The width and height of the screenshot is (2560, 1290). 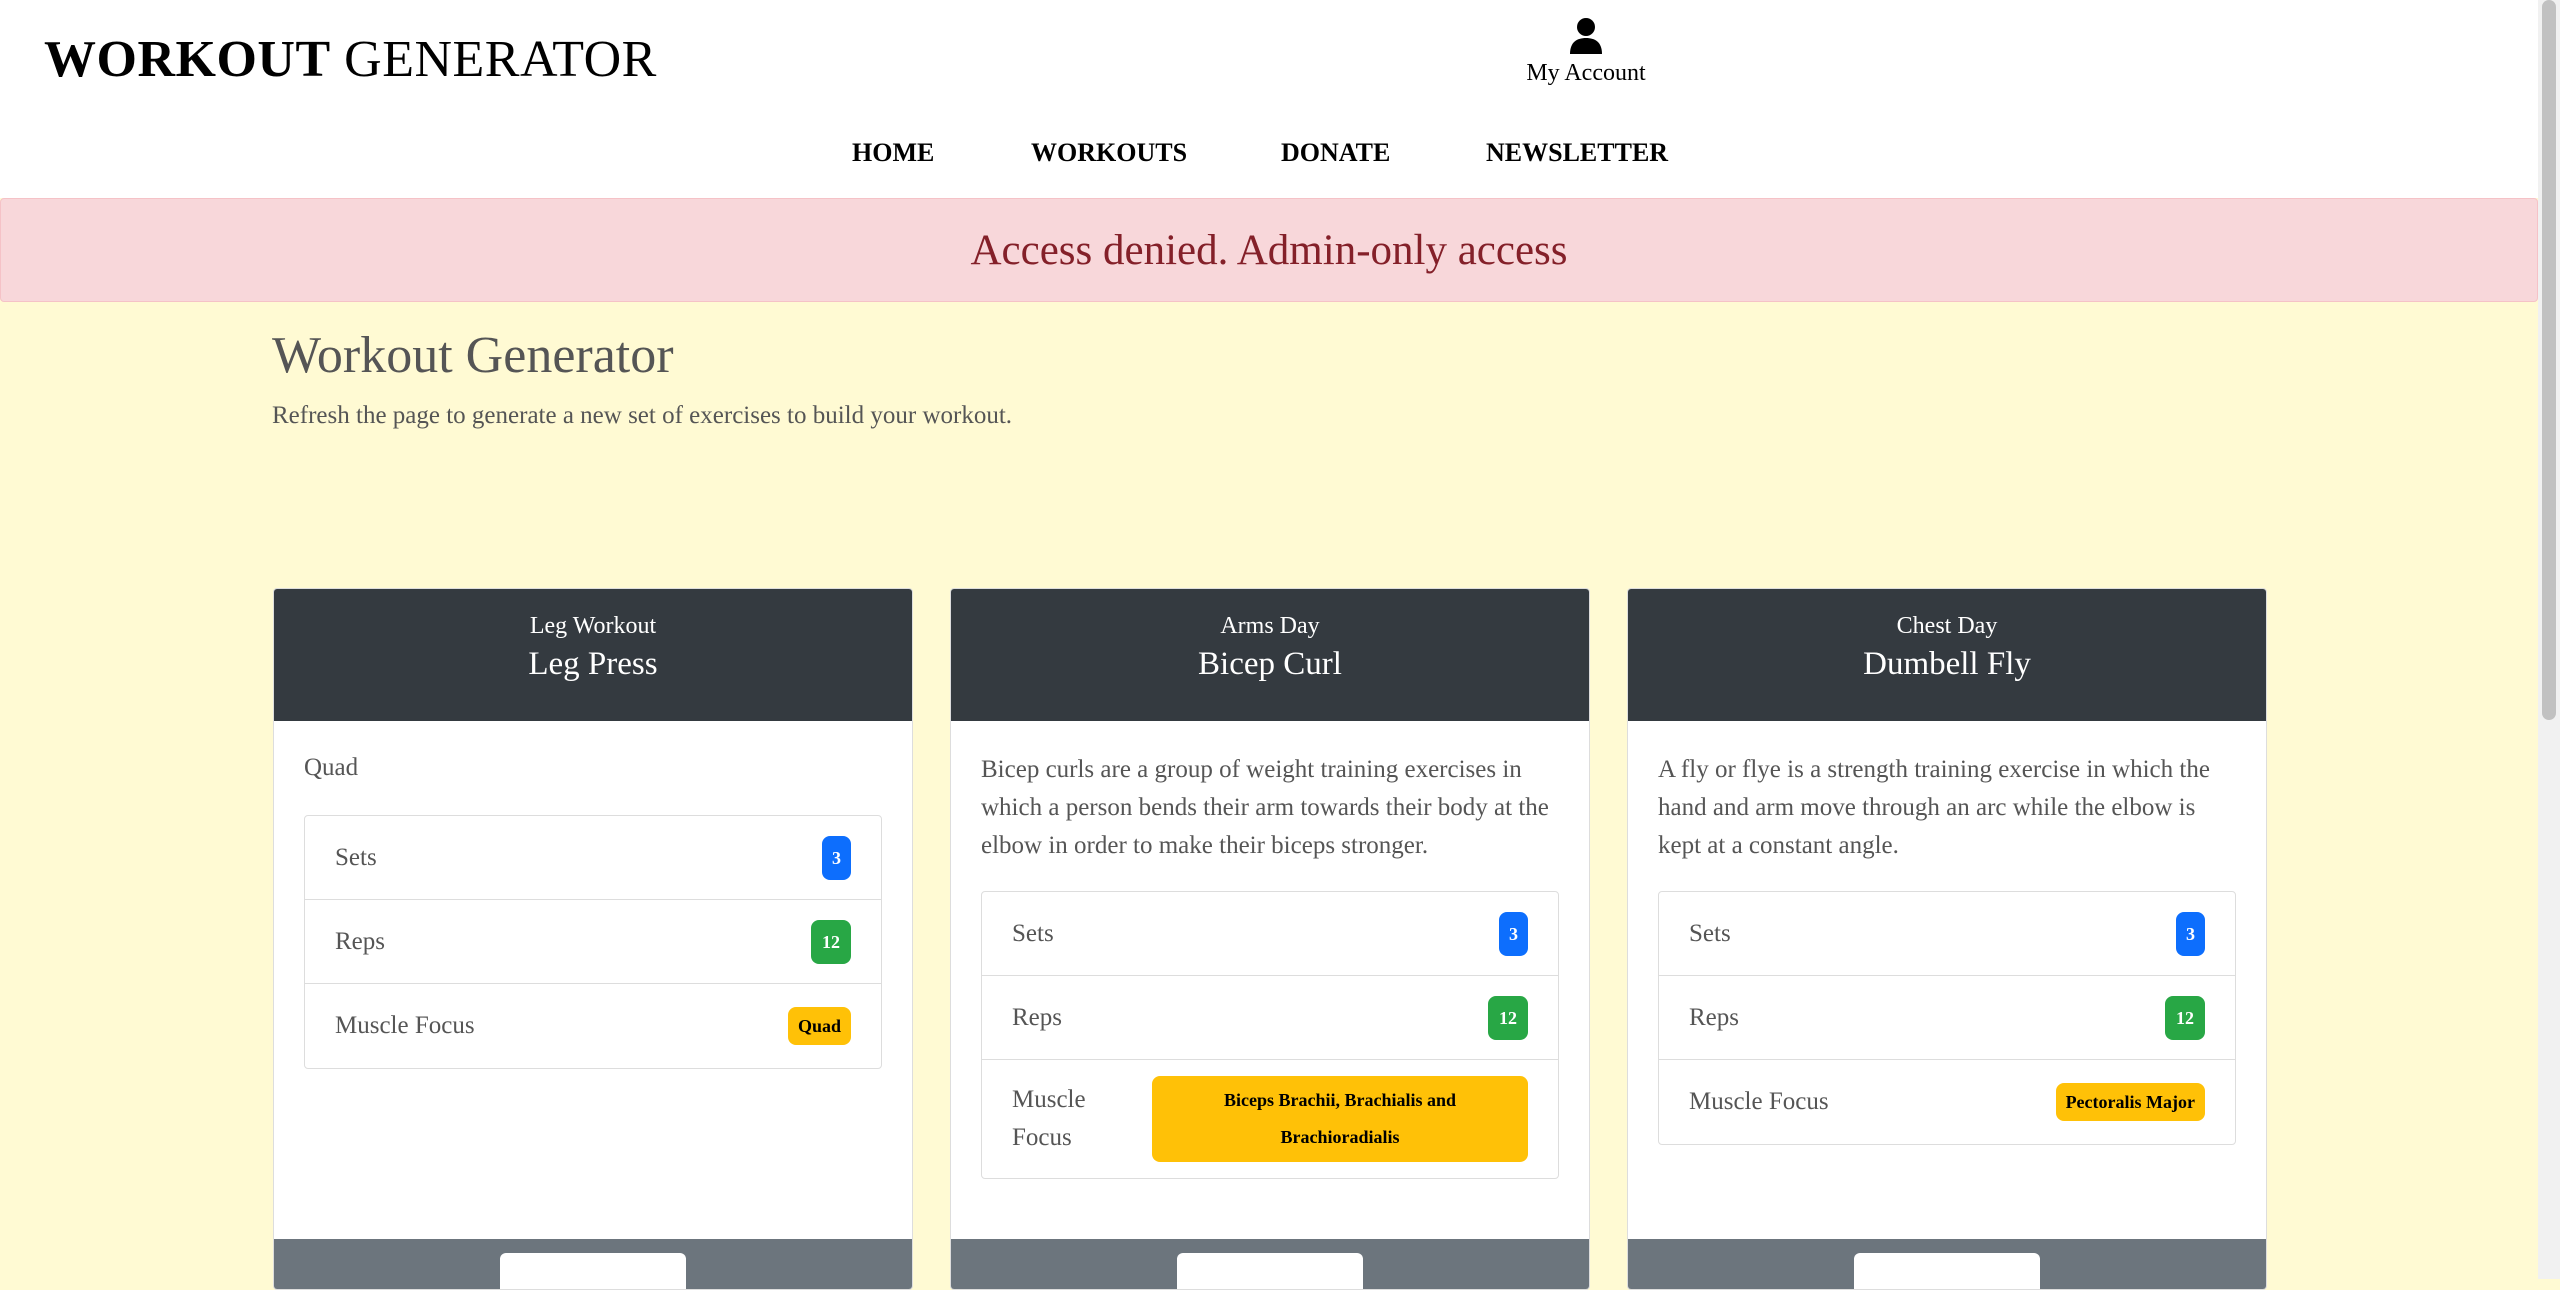 What do you see at coordinates (1270, 626) in the screenshot?
I see `card-category: Arms Day` at bounding box center [1270, 626].